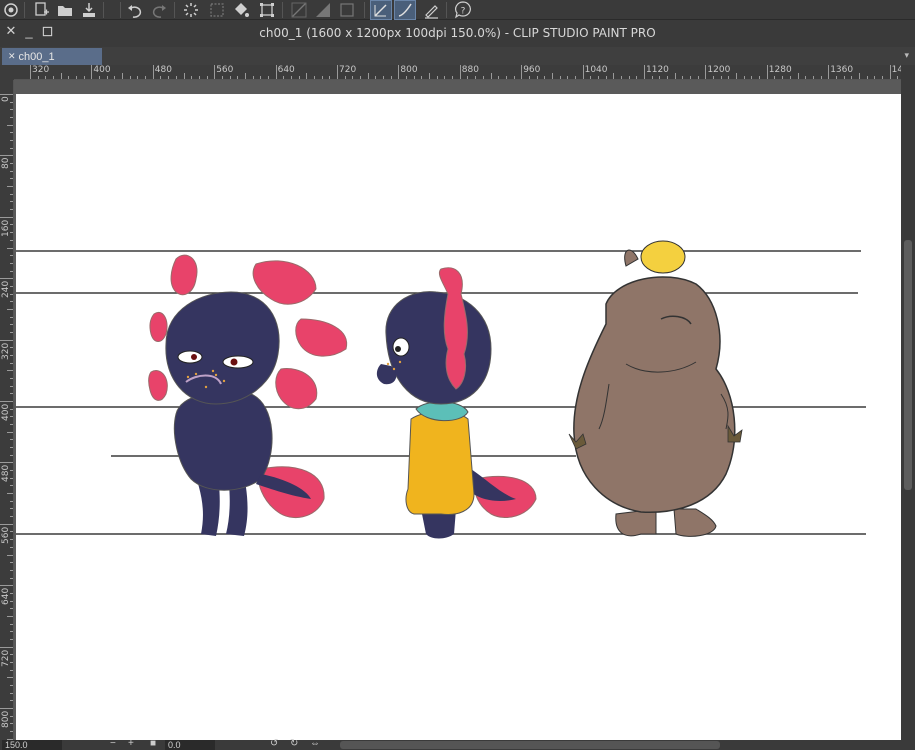 The width and height of the screenshot is (915, 750). Describe the element at coordinates (217, 10) in the screenshot. I see `select-all-icon` at that location.